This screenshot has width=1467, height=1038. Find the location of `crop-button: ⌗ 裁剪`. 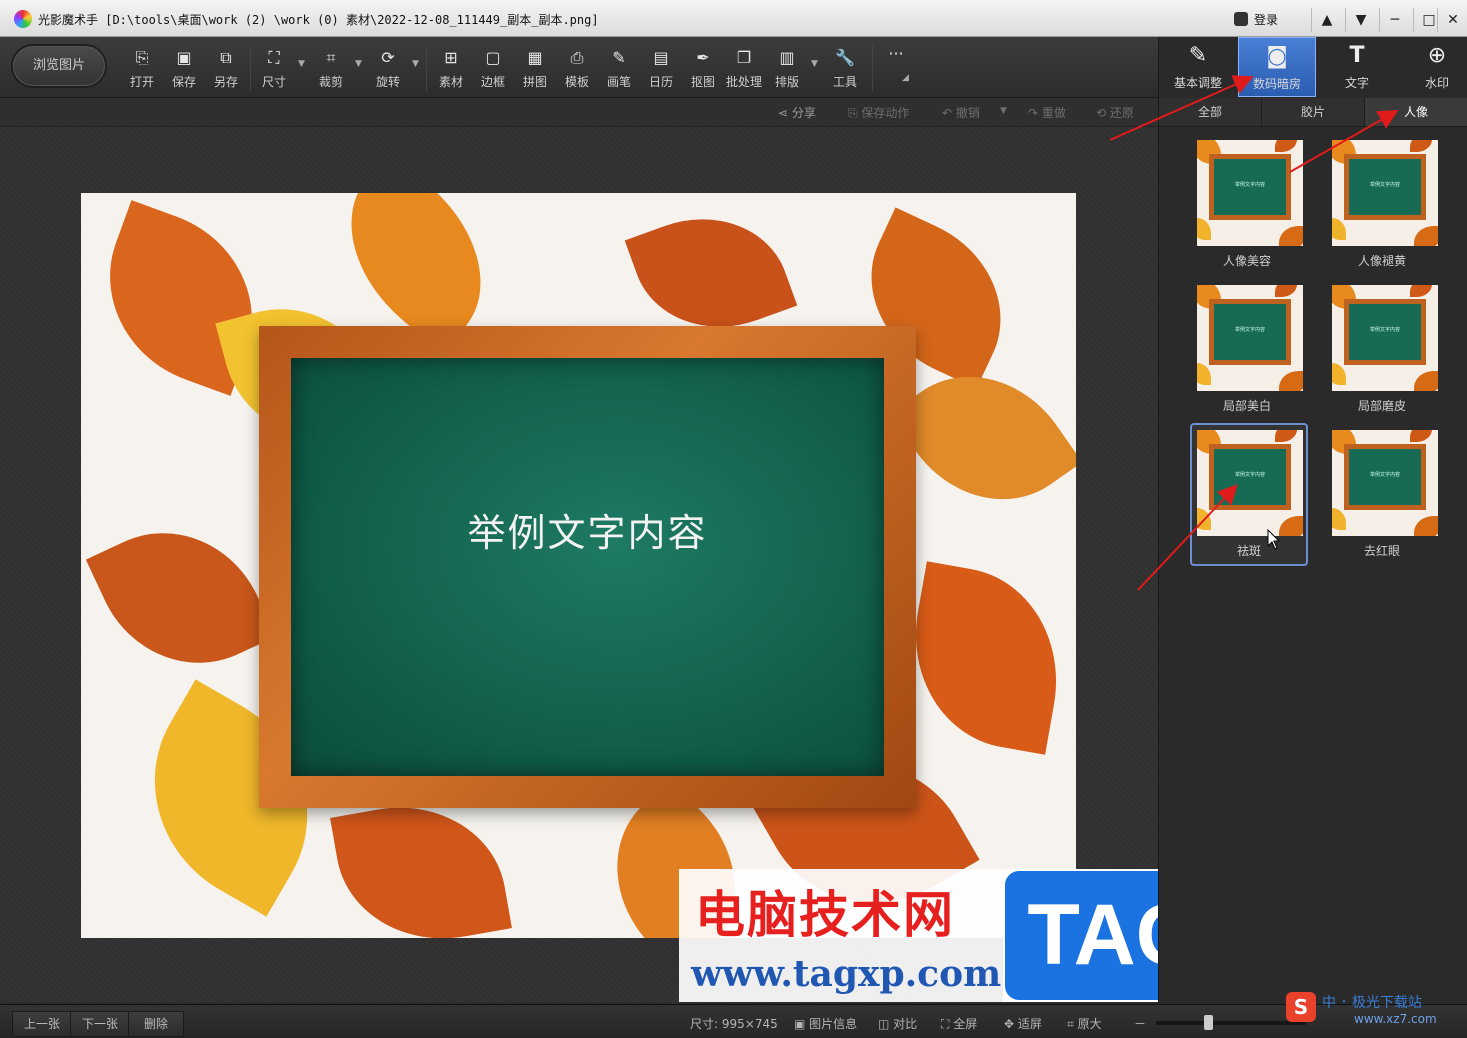

crop-button: ⌗ 裁剪 is located at coordinates (331, 69).